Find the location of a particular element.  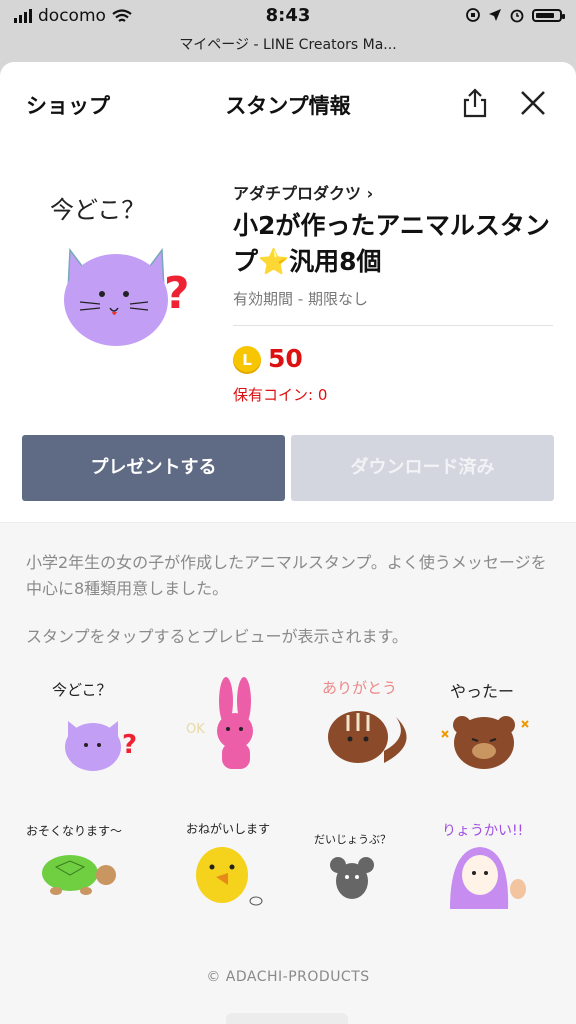

battery-fill is located at coordinates (545, 15).